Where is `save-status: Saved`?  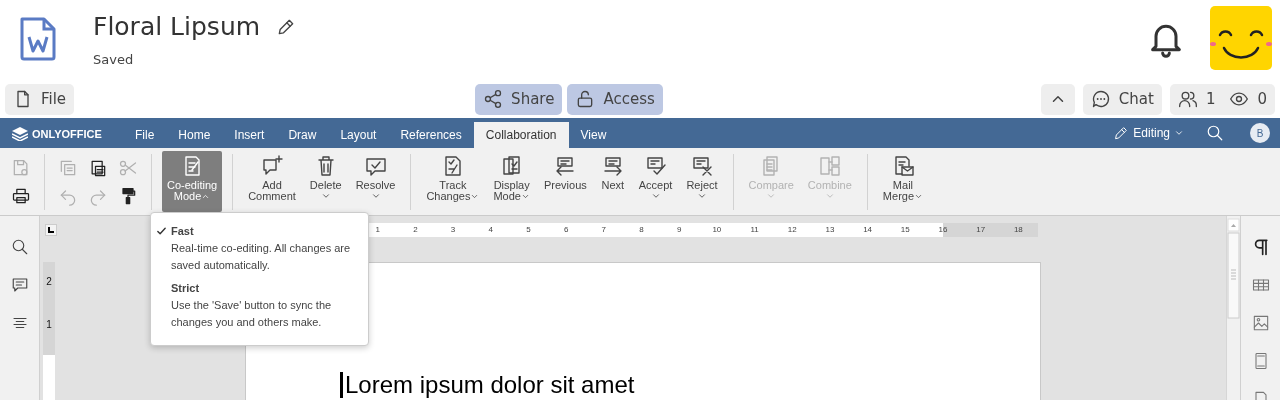 save-status: Saved is located at coordinates (114, 60).